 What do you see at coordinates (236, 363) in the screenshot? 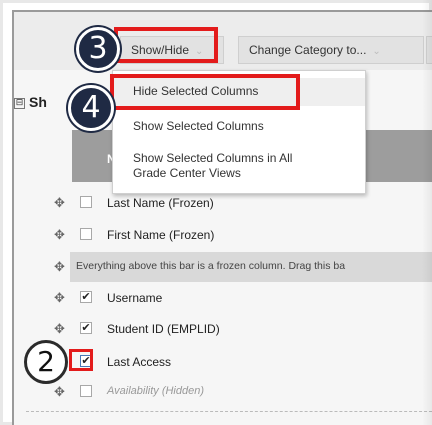
I see `list-item: ✥ ✔ Last Access` at bounding box center [236, 363].